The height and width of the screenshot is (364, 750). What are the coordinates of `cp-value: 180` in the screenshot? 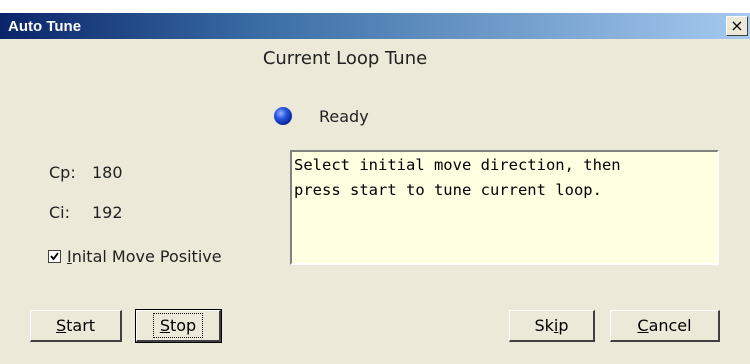 It's located at (107, 172).